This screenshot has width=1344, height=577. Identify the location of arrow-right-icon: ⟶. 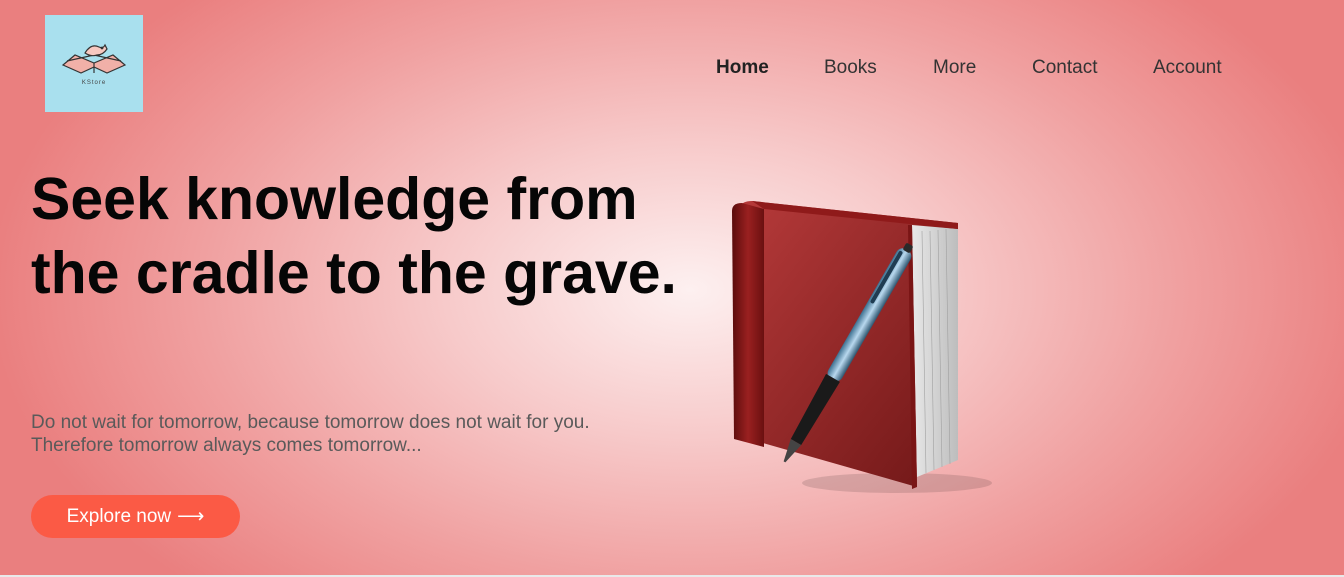
(191, 516).